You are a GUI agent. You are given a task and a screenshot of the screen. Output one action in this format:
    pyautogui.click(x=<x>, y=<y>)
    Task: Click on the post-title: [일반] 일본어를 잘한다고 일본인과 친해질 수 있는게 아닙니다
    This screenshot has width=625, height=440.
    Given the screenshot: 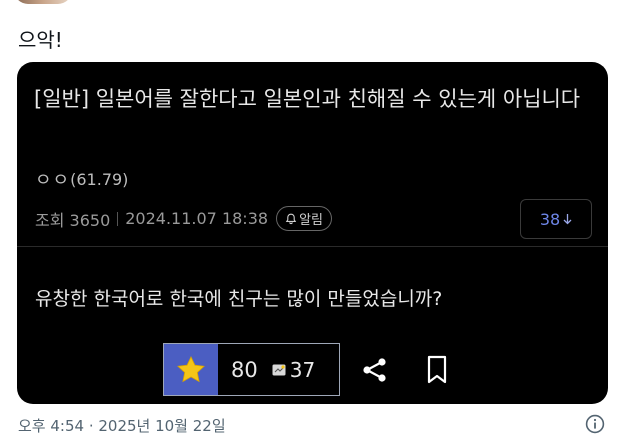 What is the action you would take?
    pyautogui.click(x=314, y=99)
    